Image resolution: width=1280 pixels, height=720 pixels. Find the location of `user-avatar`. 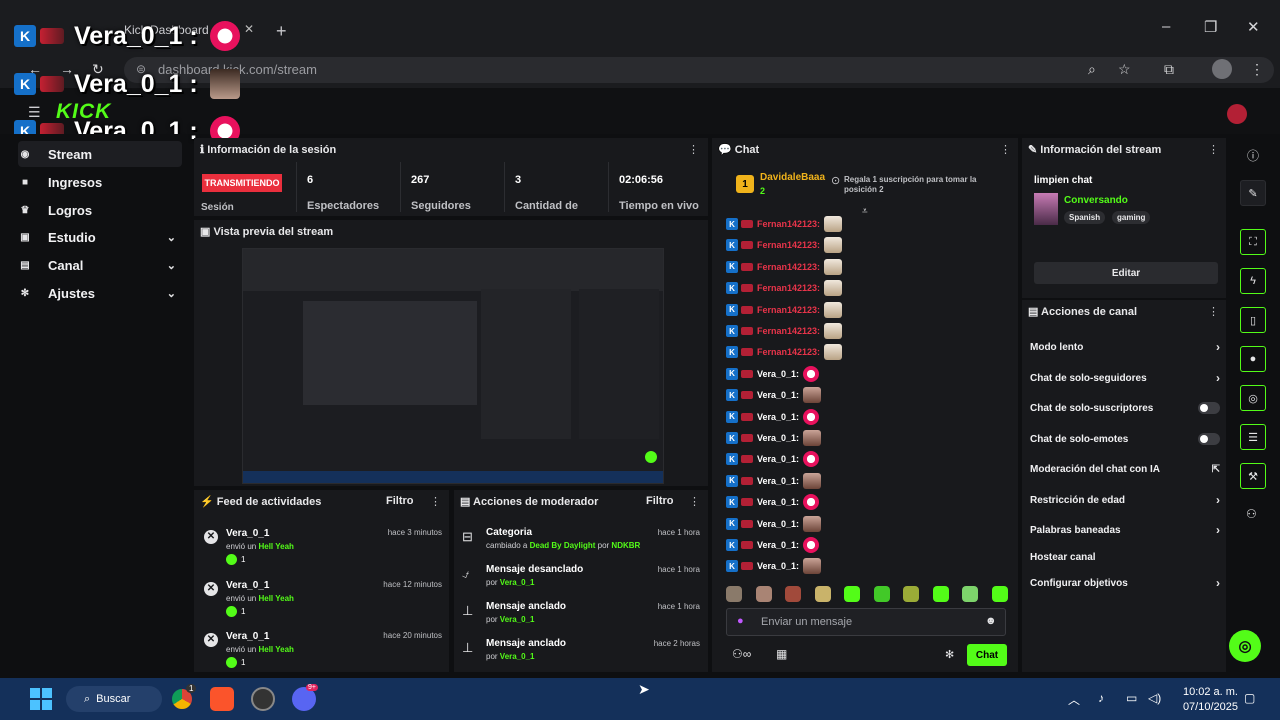

user-avatar is located at coordinates (1237, 114).